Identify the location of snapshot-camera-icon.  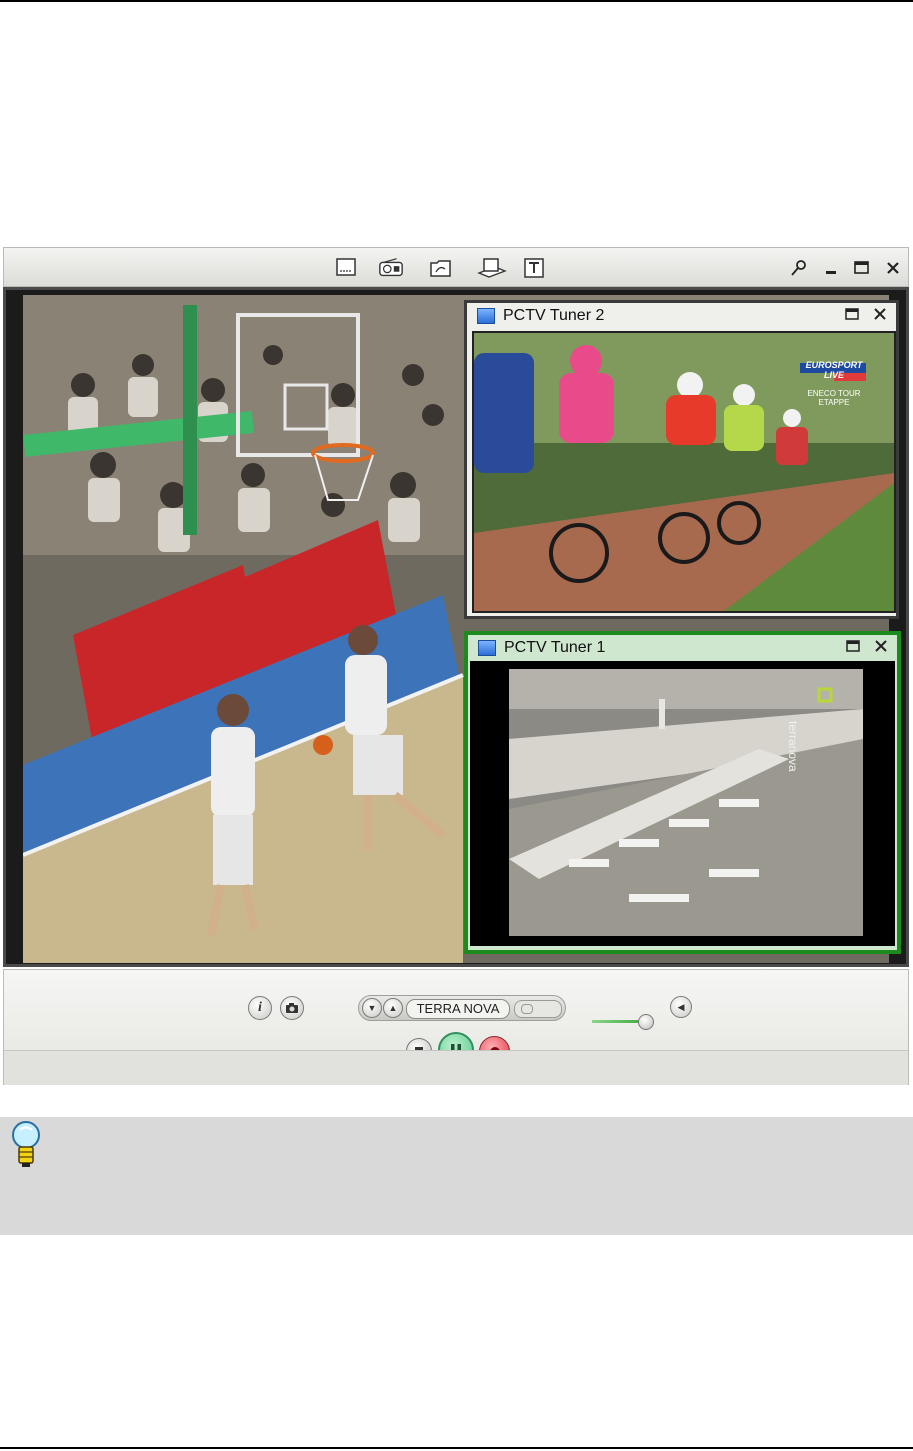
(292, 1008).